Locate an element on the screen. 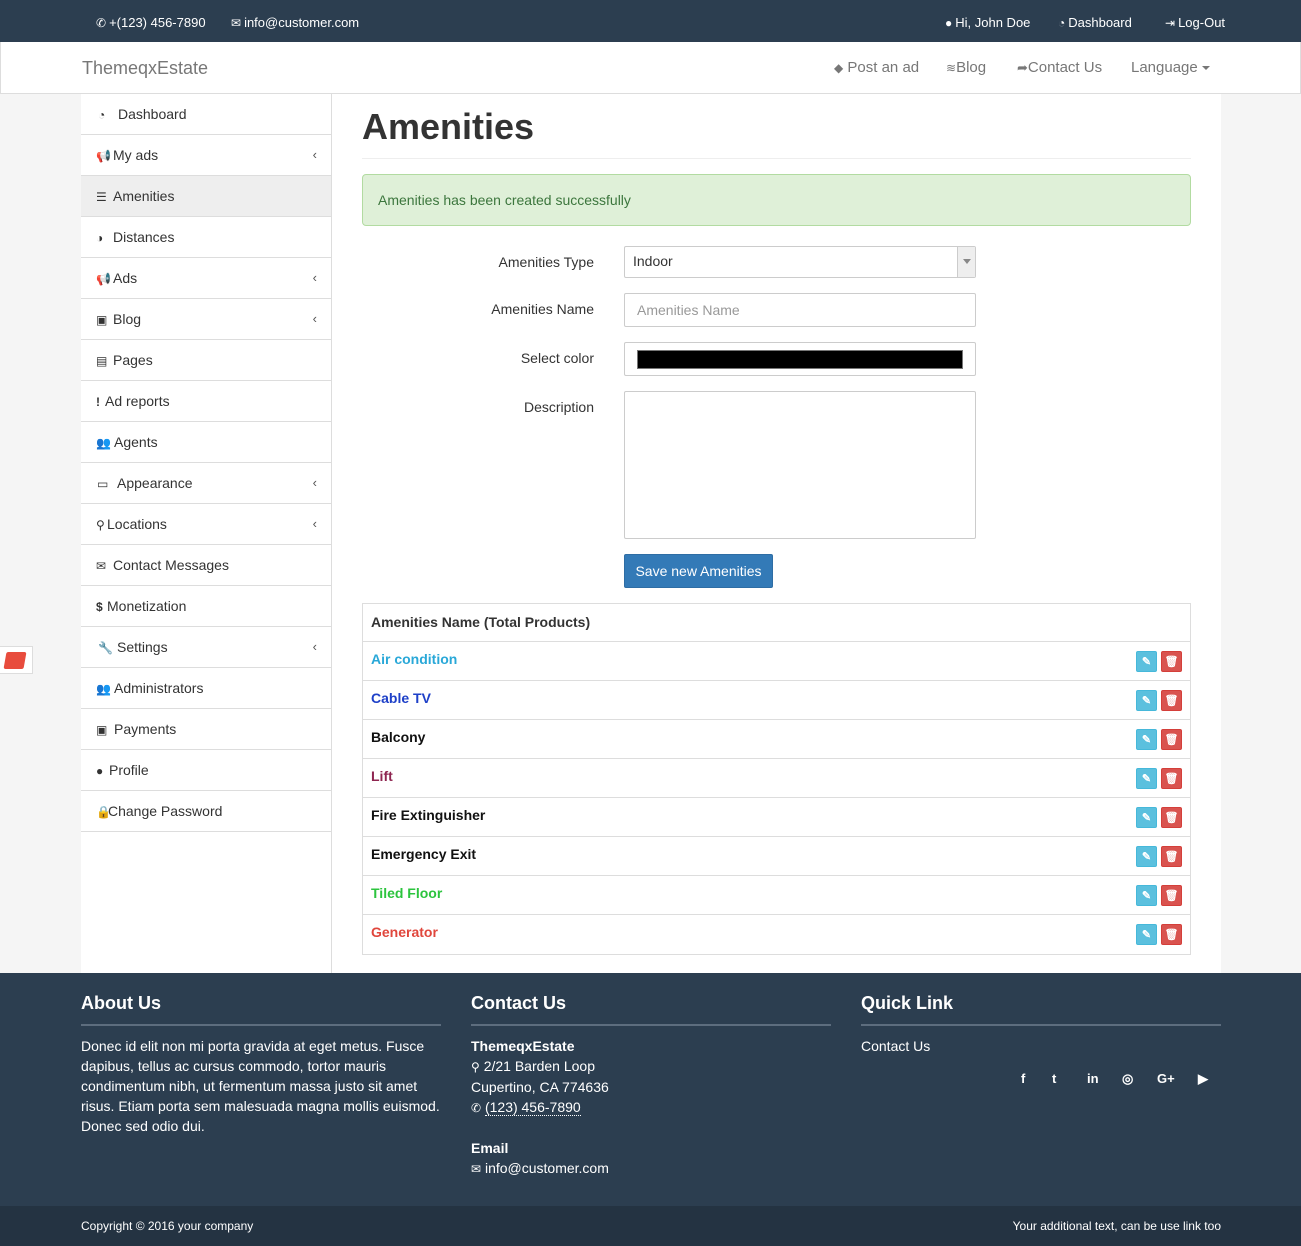 The height and width of the screenshot is (1246, 1301). lock-icon: 🔒 is located at coordinates (103, 812).